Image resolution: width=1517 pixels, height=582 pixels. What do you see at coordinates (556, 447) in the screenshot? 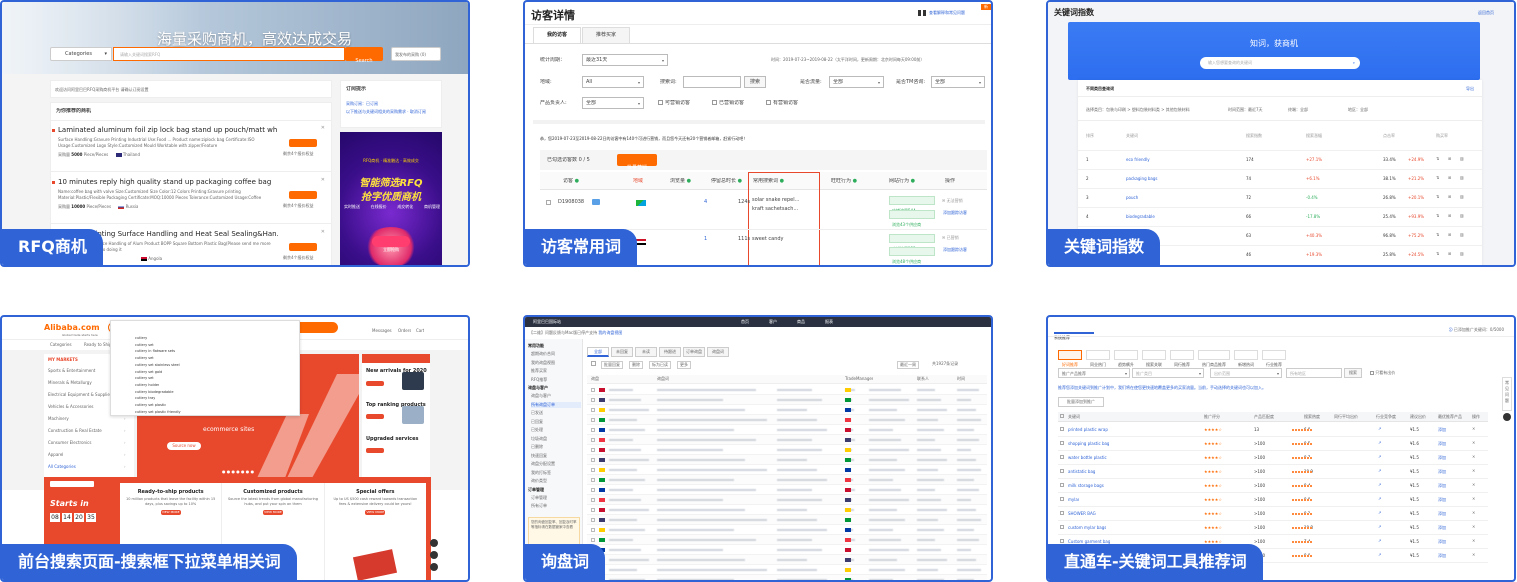
I see `menu-item: 已删除` at bounding box center [556, 447].